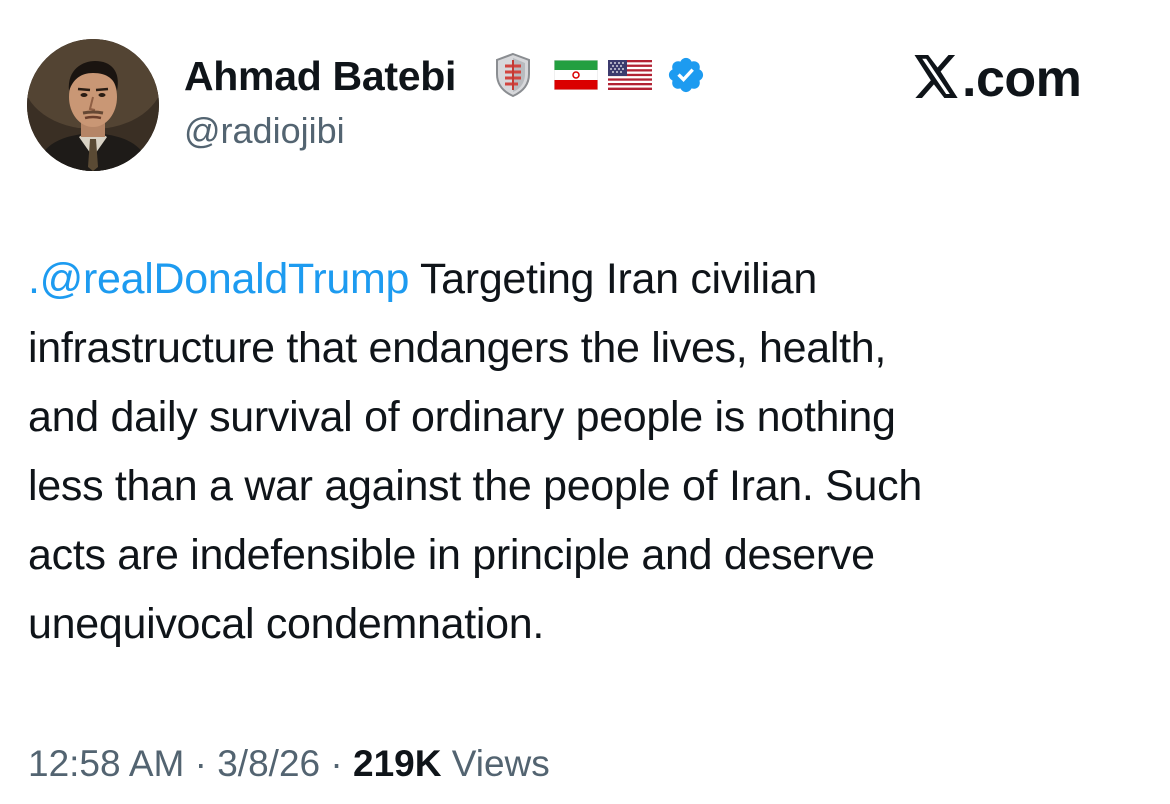 The image size is (1170, 804). What do you see at coordinates (513, 77) in the screenshot?
I see `shield-badge-icon` at bounding box center [513, 77].